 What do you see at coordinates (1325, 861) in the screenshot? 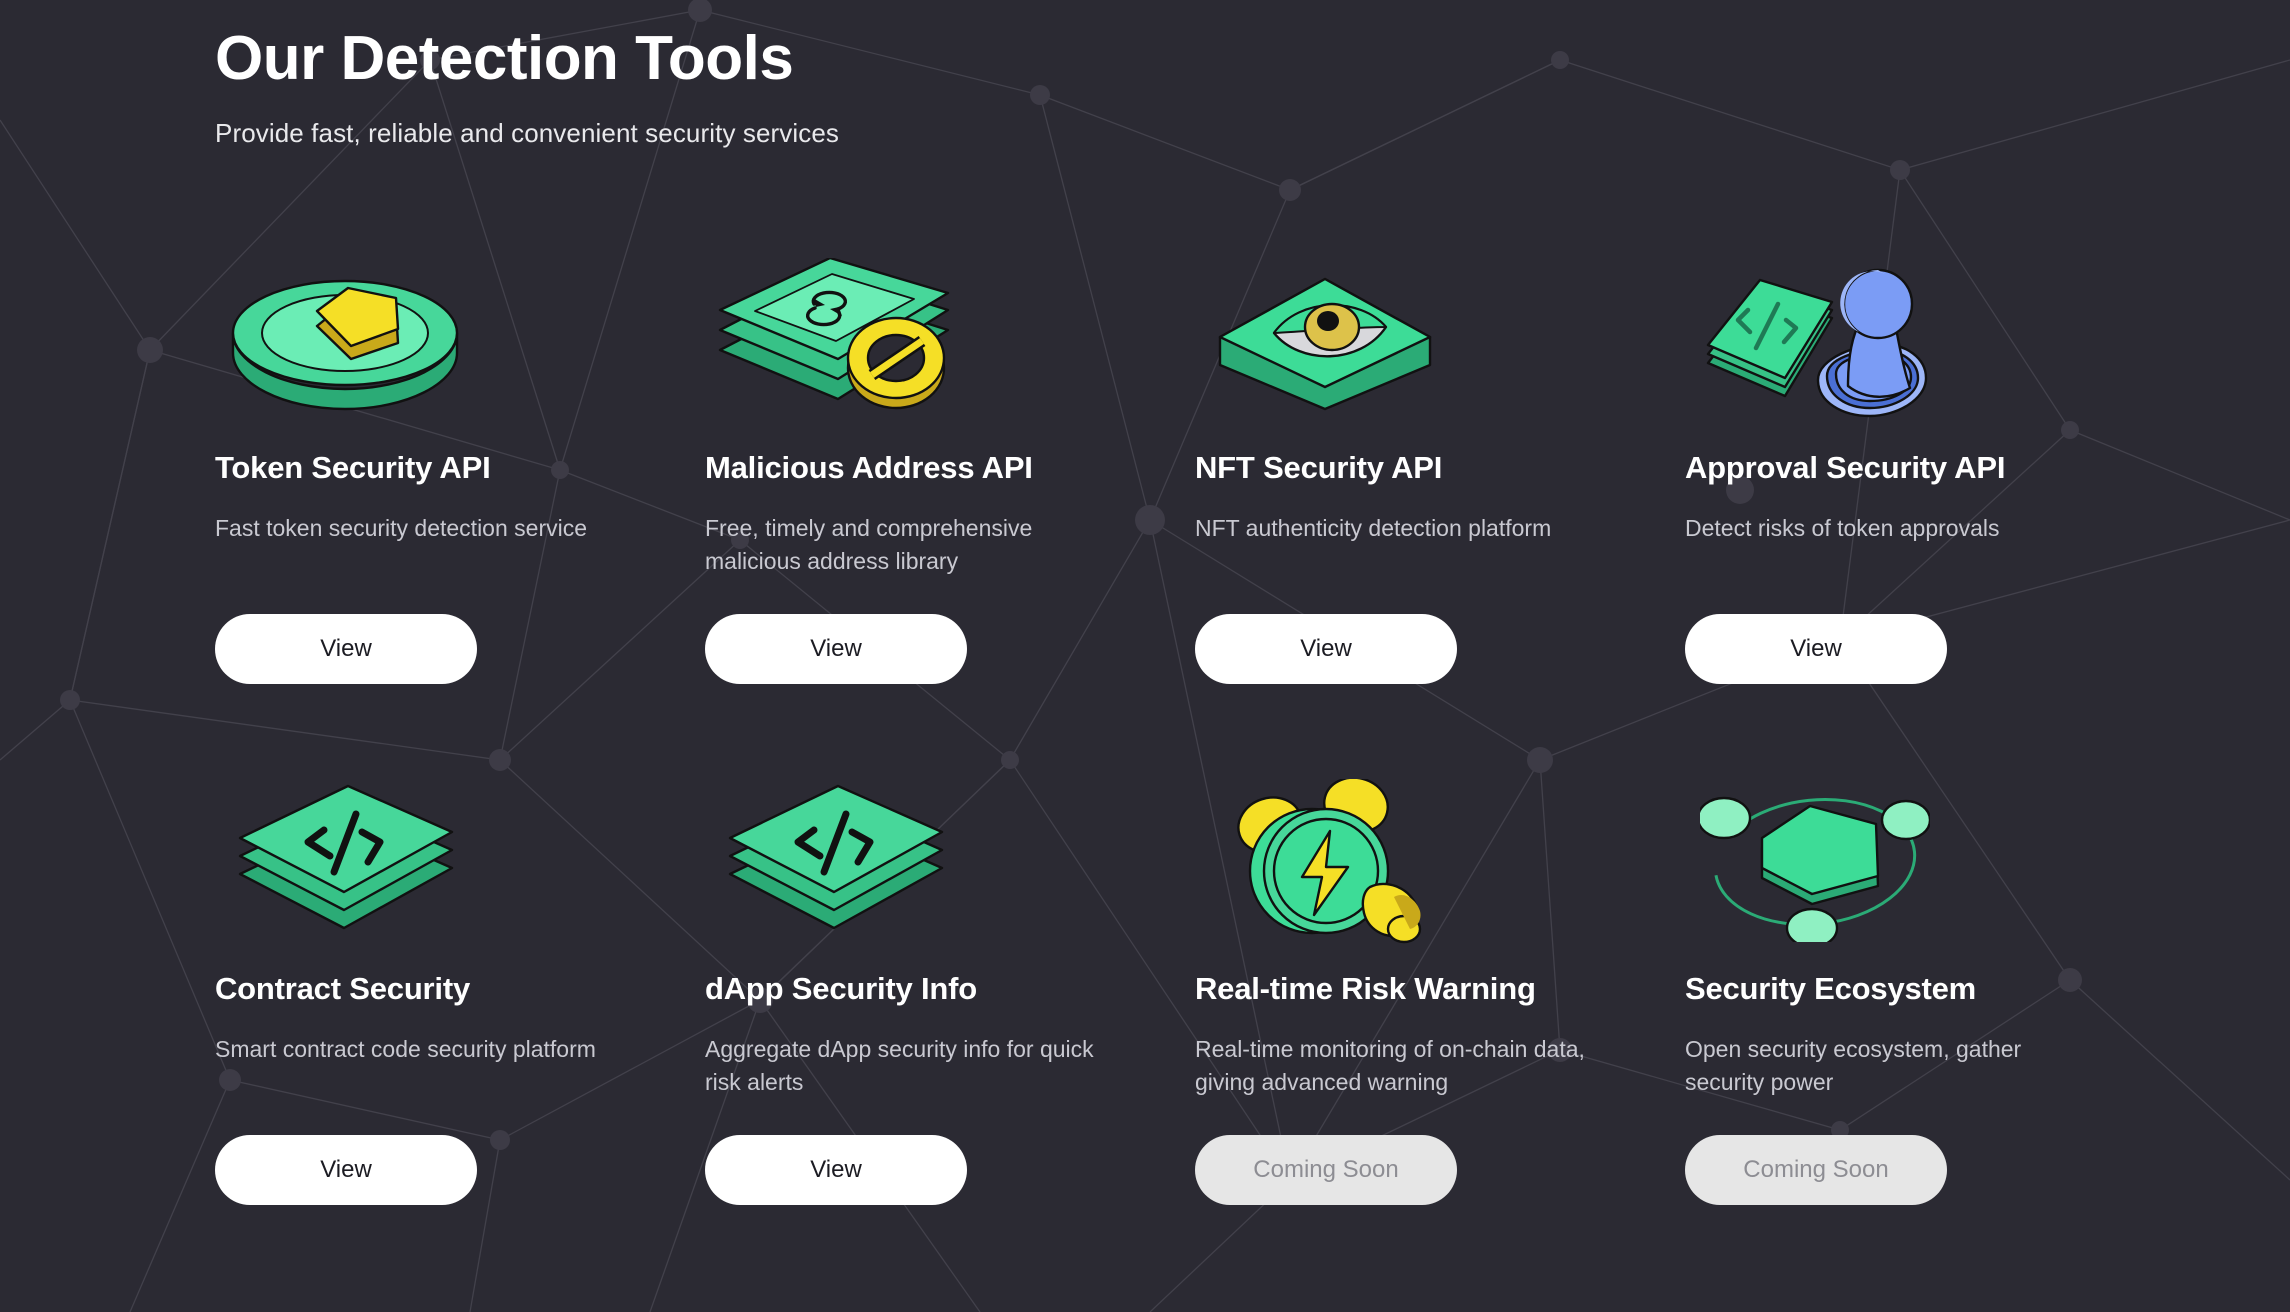
I see `alarm-clock-bolt-icon` at bounding box center [1325, 861].